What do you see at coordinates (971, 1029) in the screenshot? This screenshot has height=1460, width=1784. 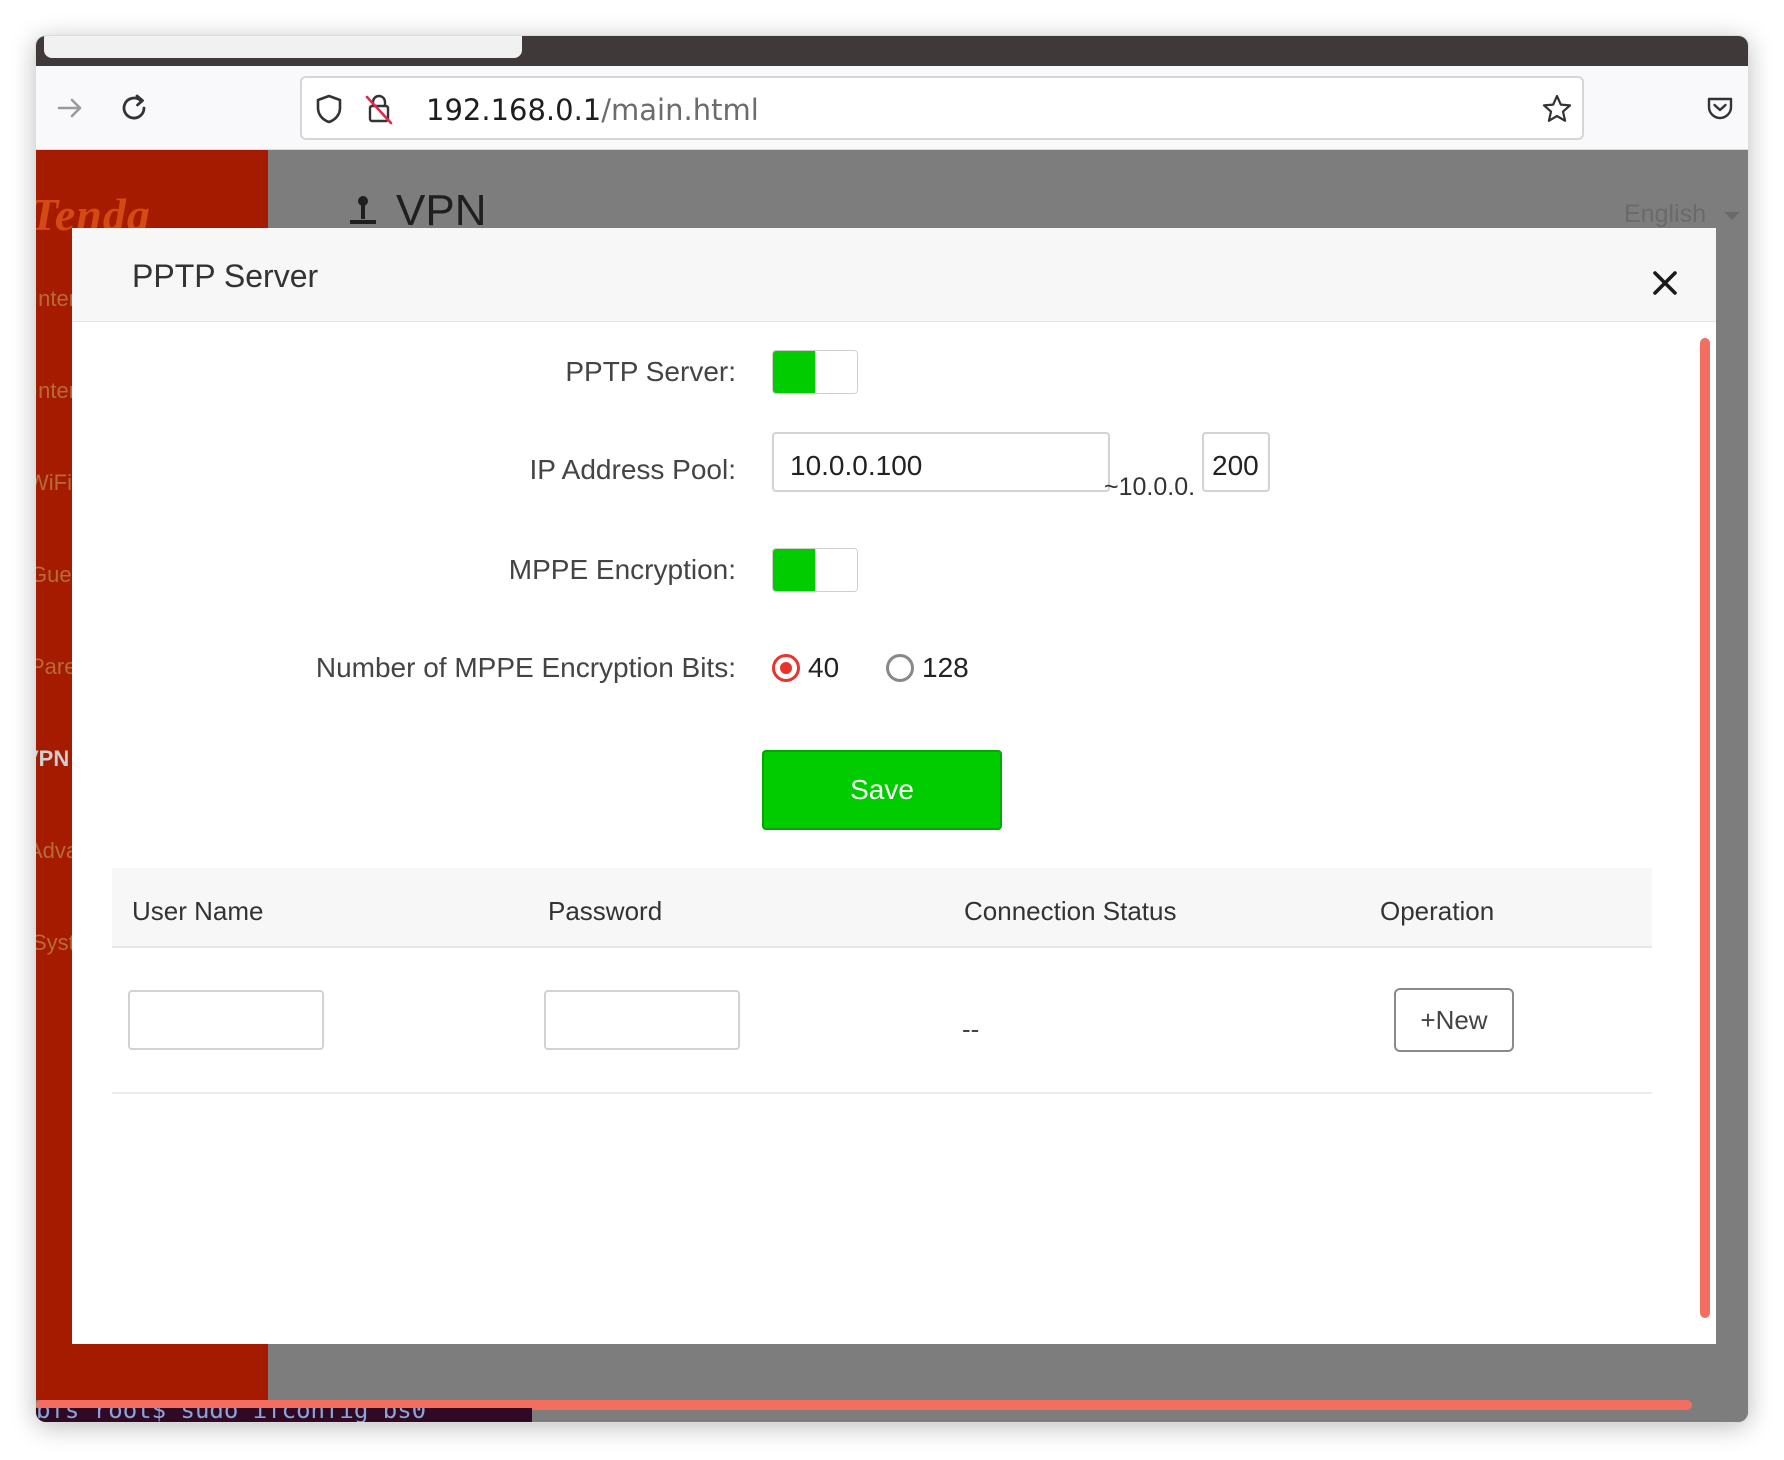 I see `connection-status: --` at bounding box center [971, 1029].